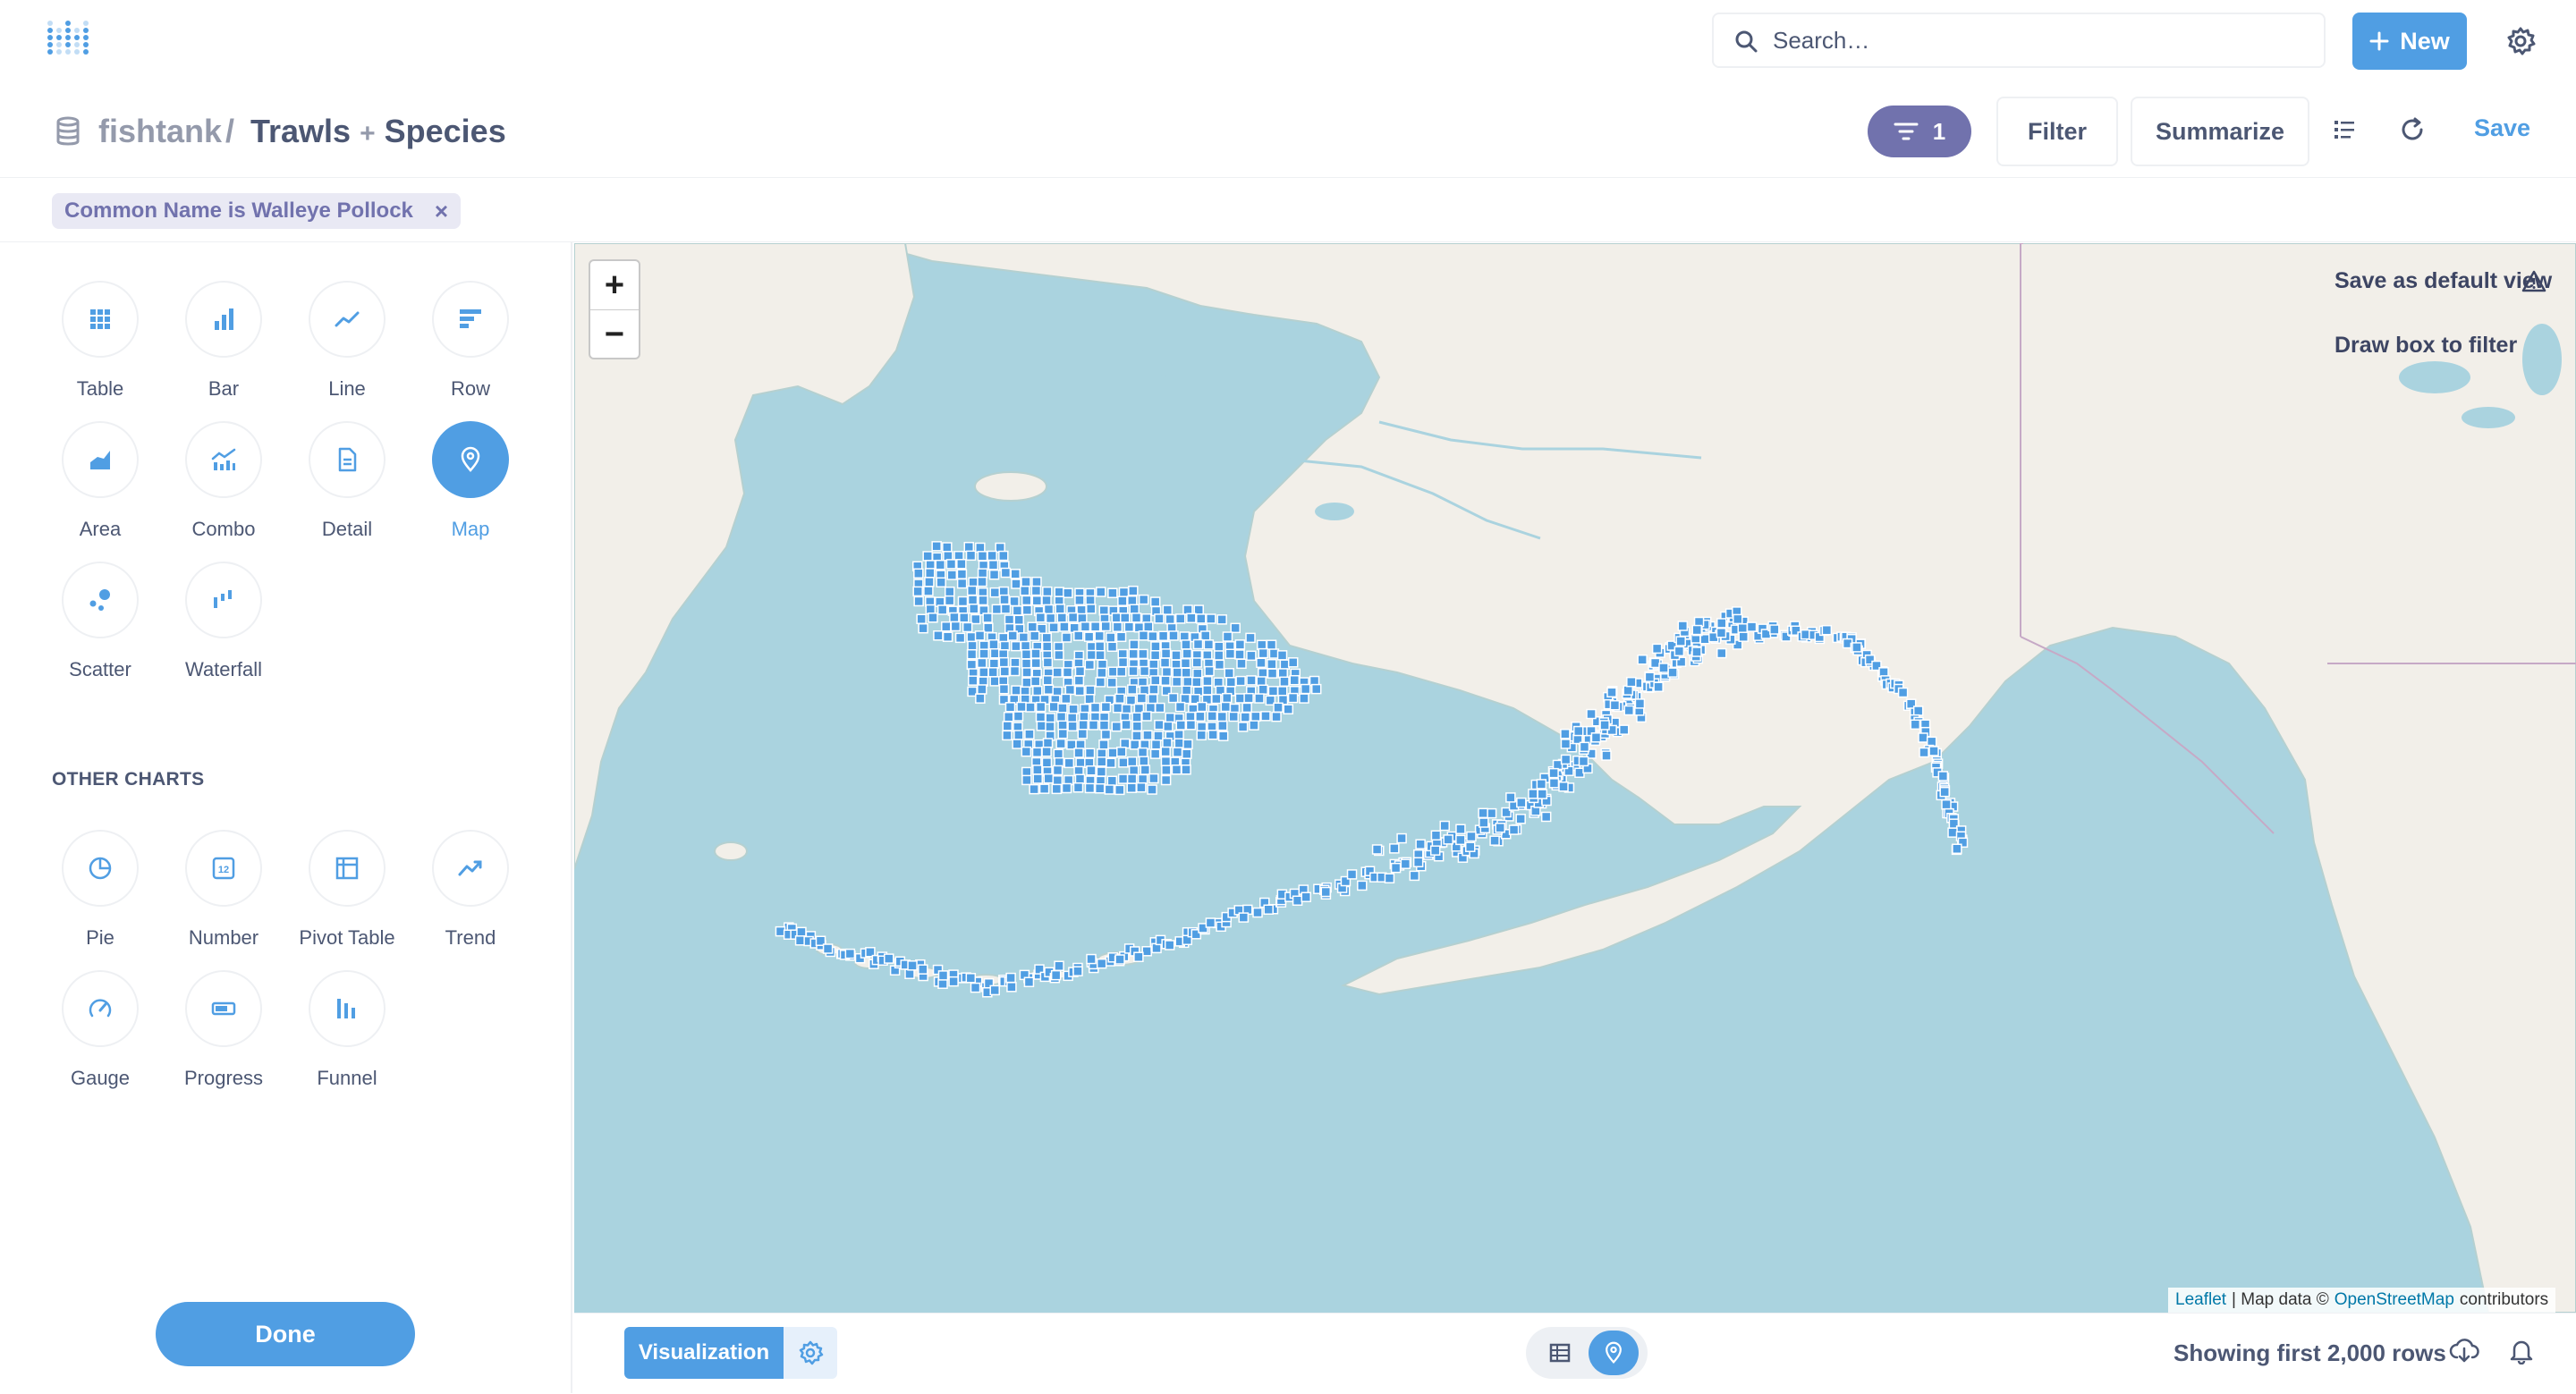  Describe the element at coordinates (810, 1353) in the screenshot. I see `visualization-settings-button` at that location.